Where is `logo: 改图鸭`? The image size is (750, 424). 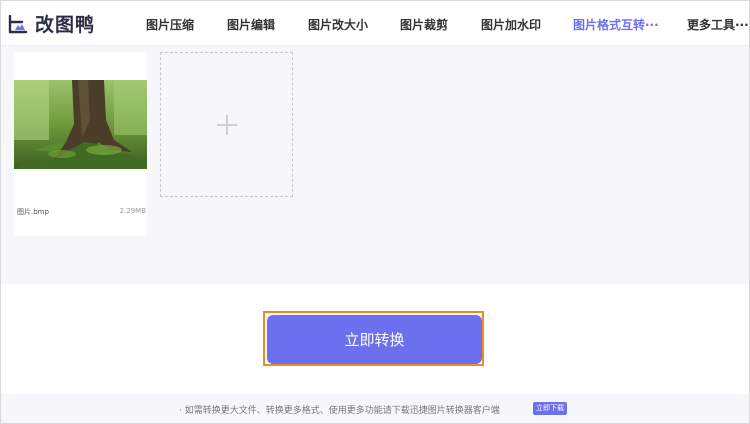 logo: 改图鸭 is located at coordinates (51, 23).